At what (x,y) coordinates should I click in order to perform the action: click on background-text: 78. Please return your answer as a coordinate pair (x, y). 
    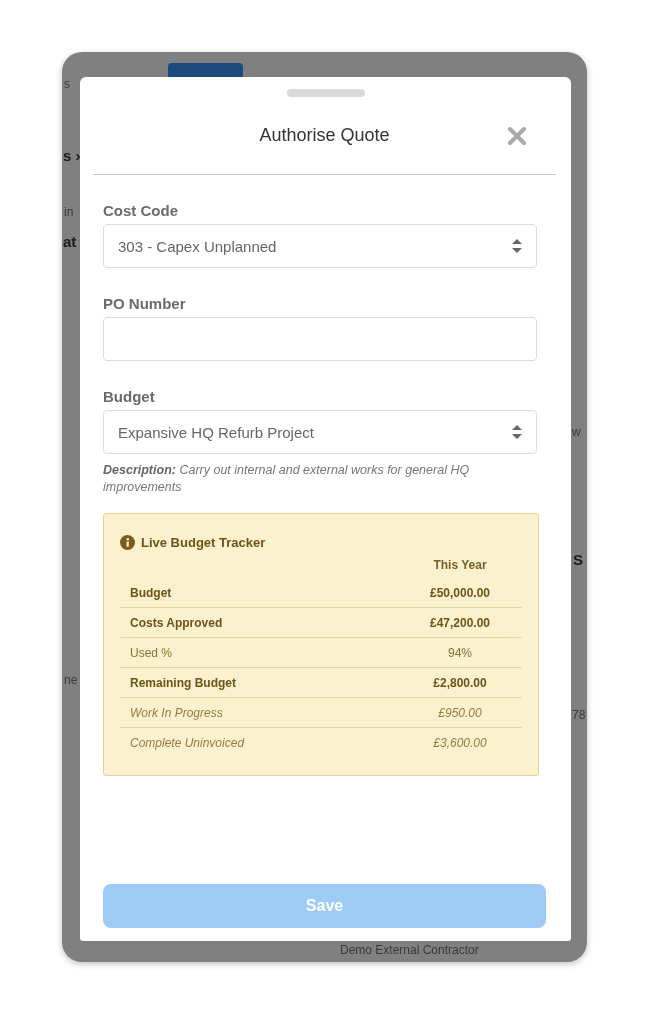
    Looking at the image, I should click on (579, 715).